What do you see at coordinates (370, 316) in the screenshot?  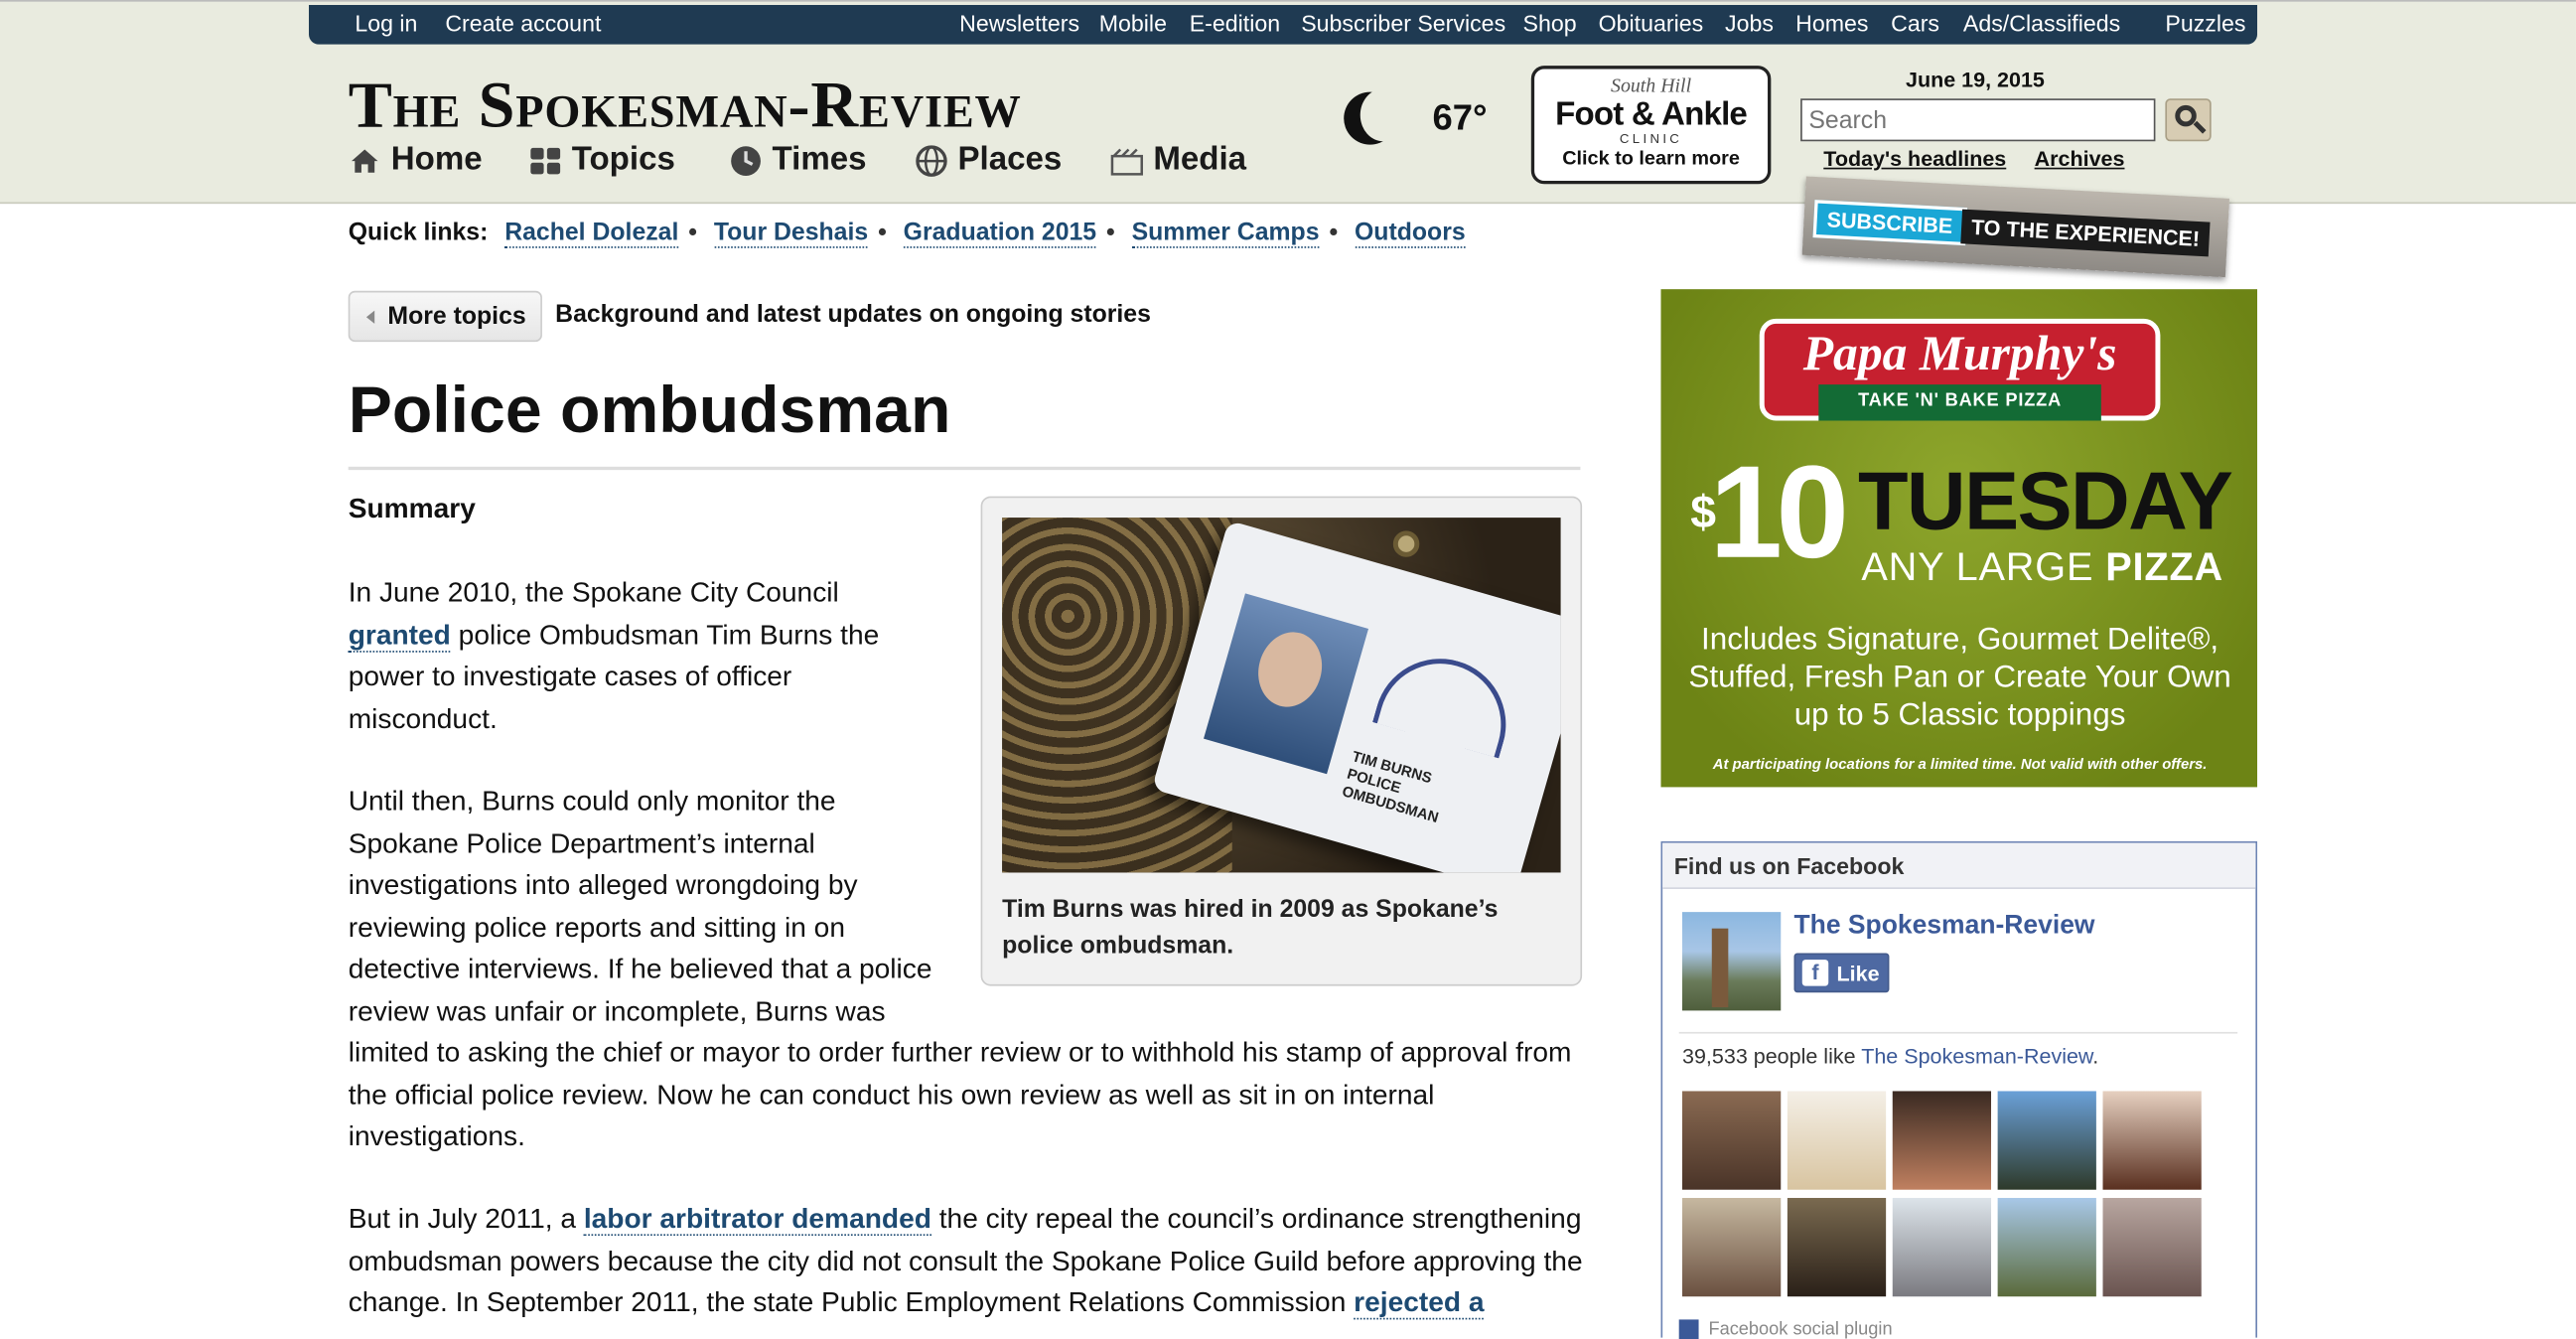 I see `back-arrow-icon` at bounding box center [370, 316].